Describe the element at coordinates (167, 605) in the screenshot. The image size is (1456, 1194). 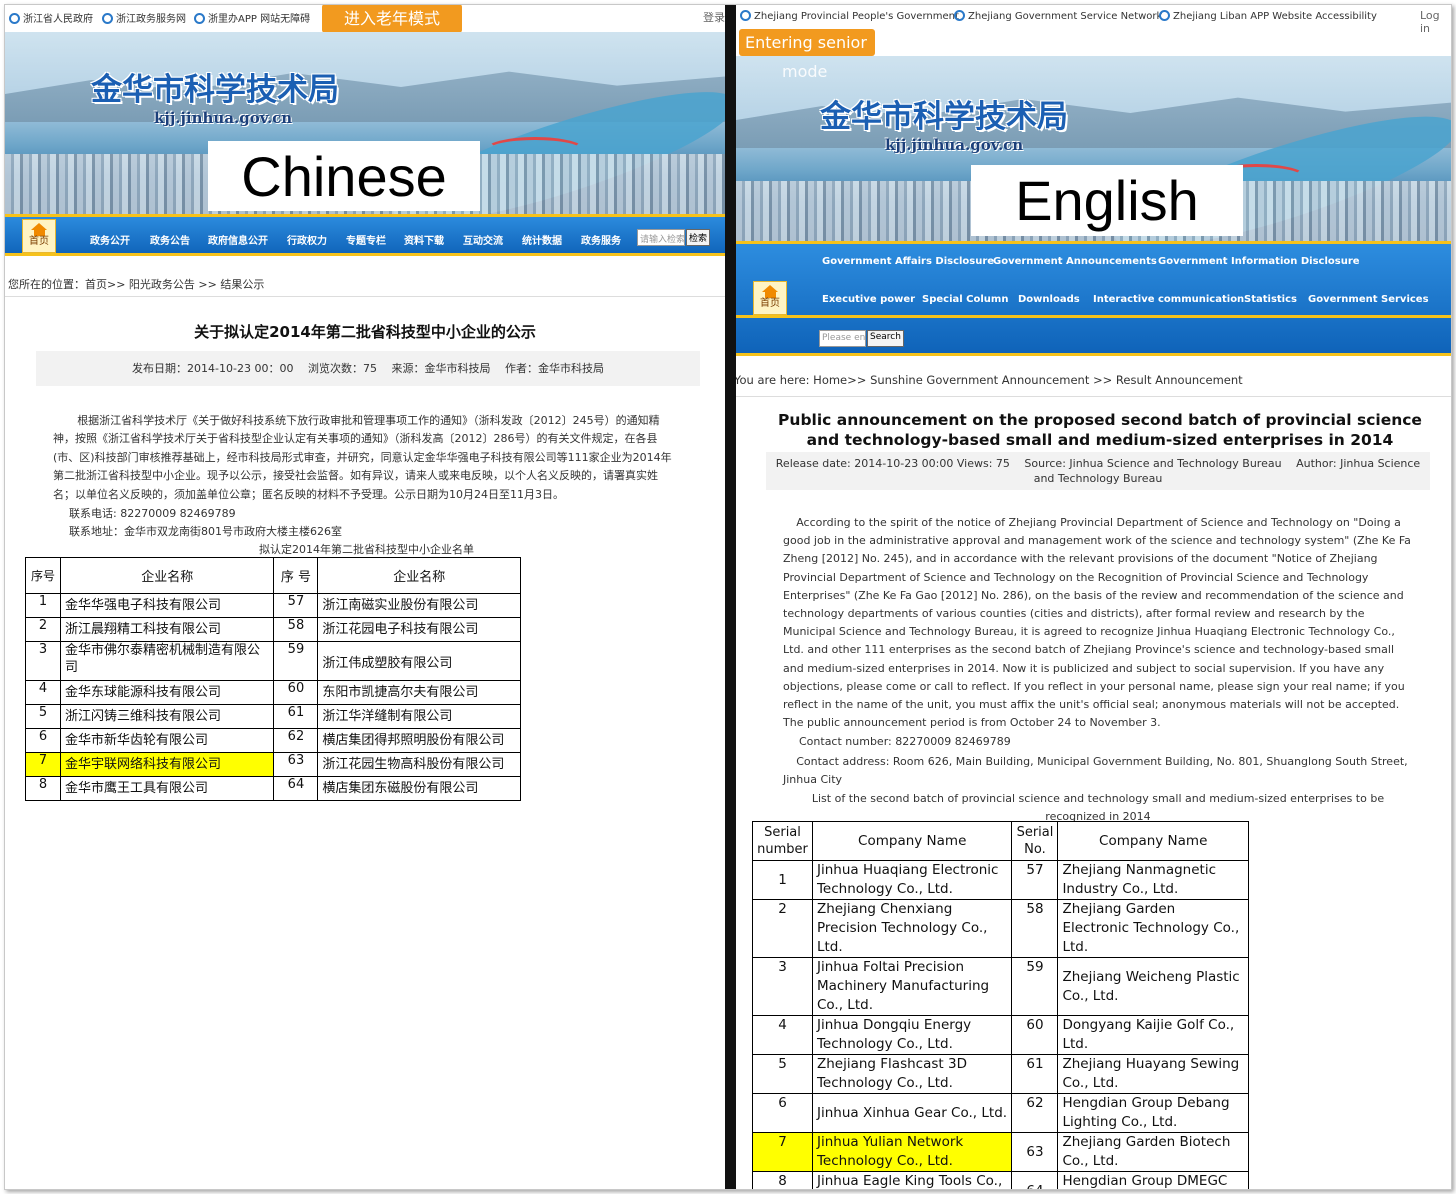
I see `row-company: 金华华强电子科技有限公司` at that location.